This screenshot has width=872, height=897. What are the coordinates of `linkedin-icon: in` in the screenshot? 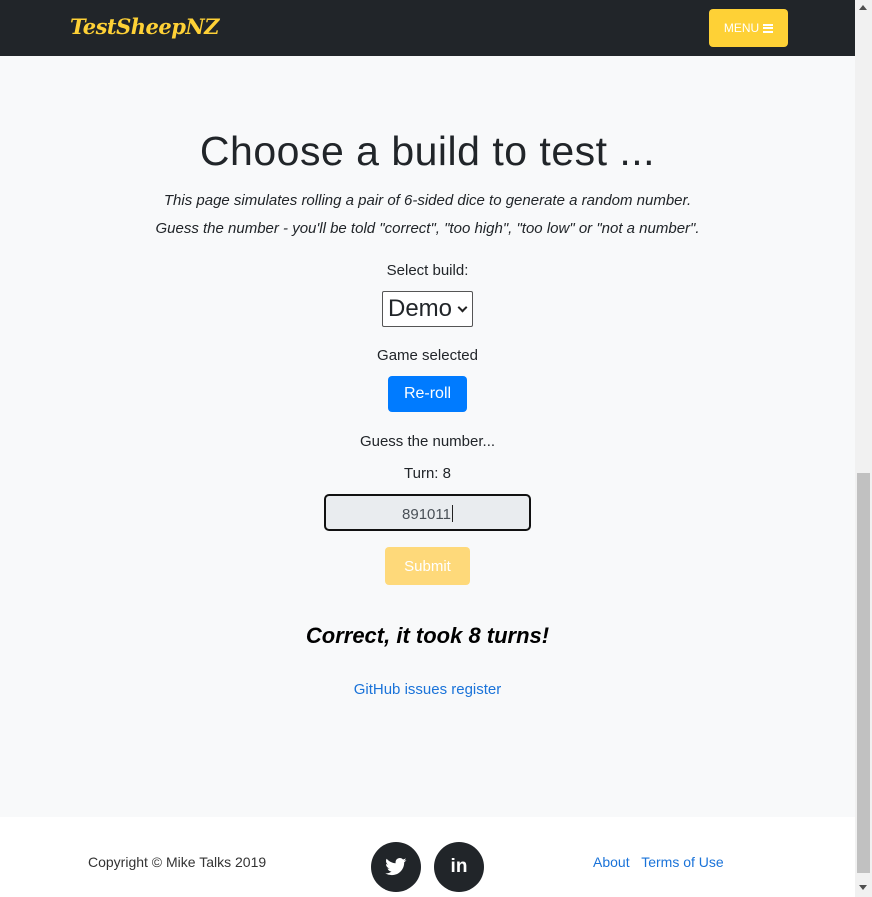 It's located at (459, 866).